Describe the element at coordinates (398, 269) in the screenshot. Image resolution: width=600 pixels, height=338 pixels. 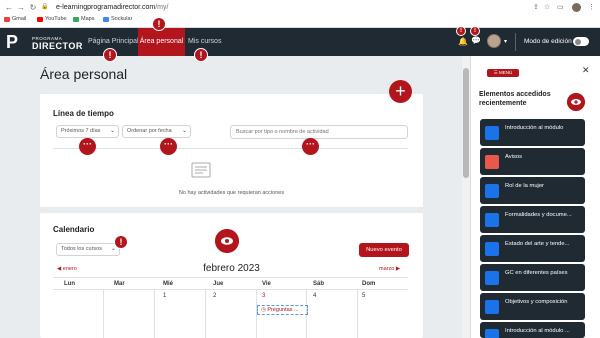
I see `chevron-right-icon: ▶` at that location.